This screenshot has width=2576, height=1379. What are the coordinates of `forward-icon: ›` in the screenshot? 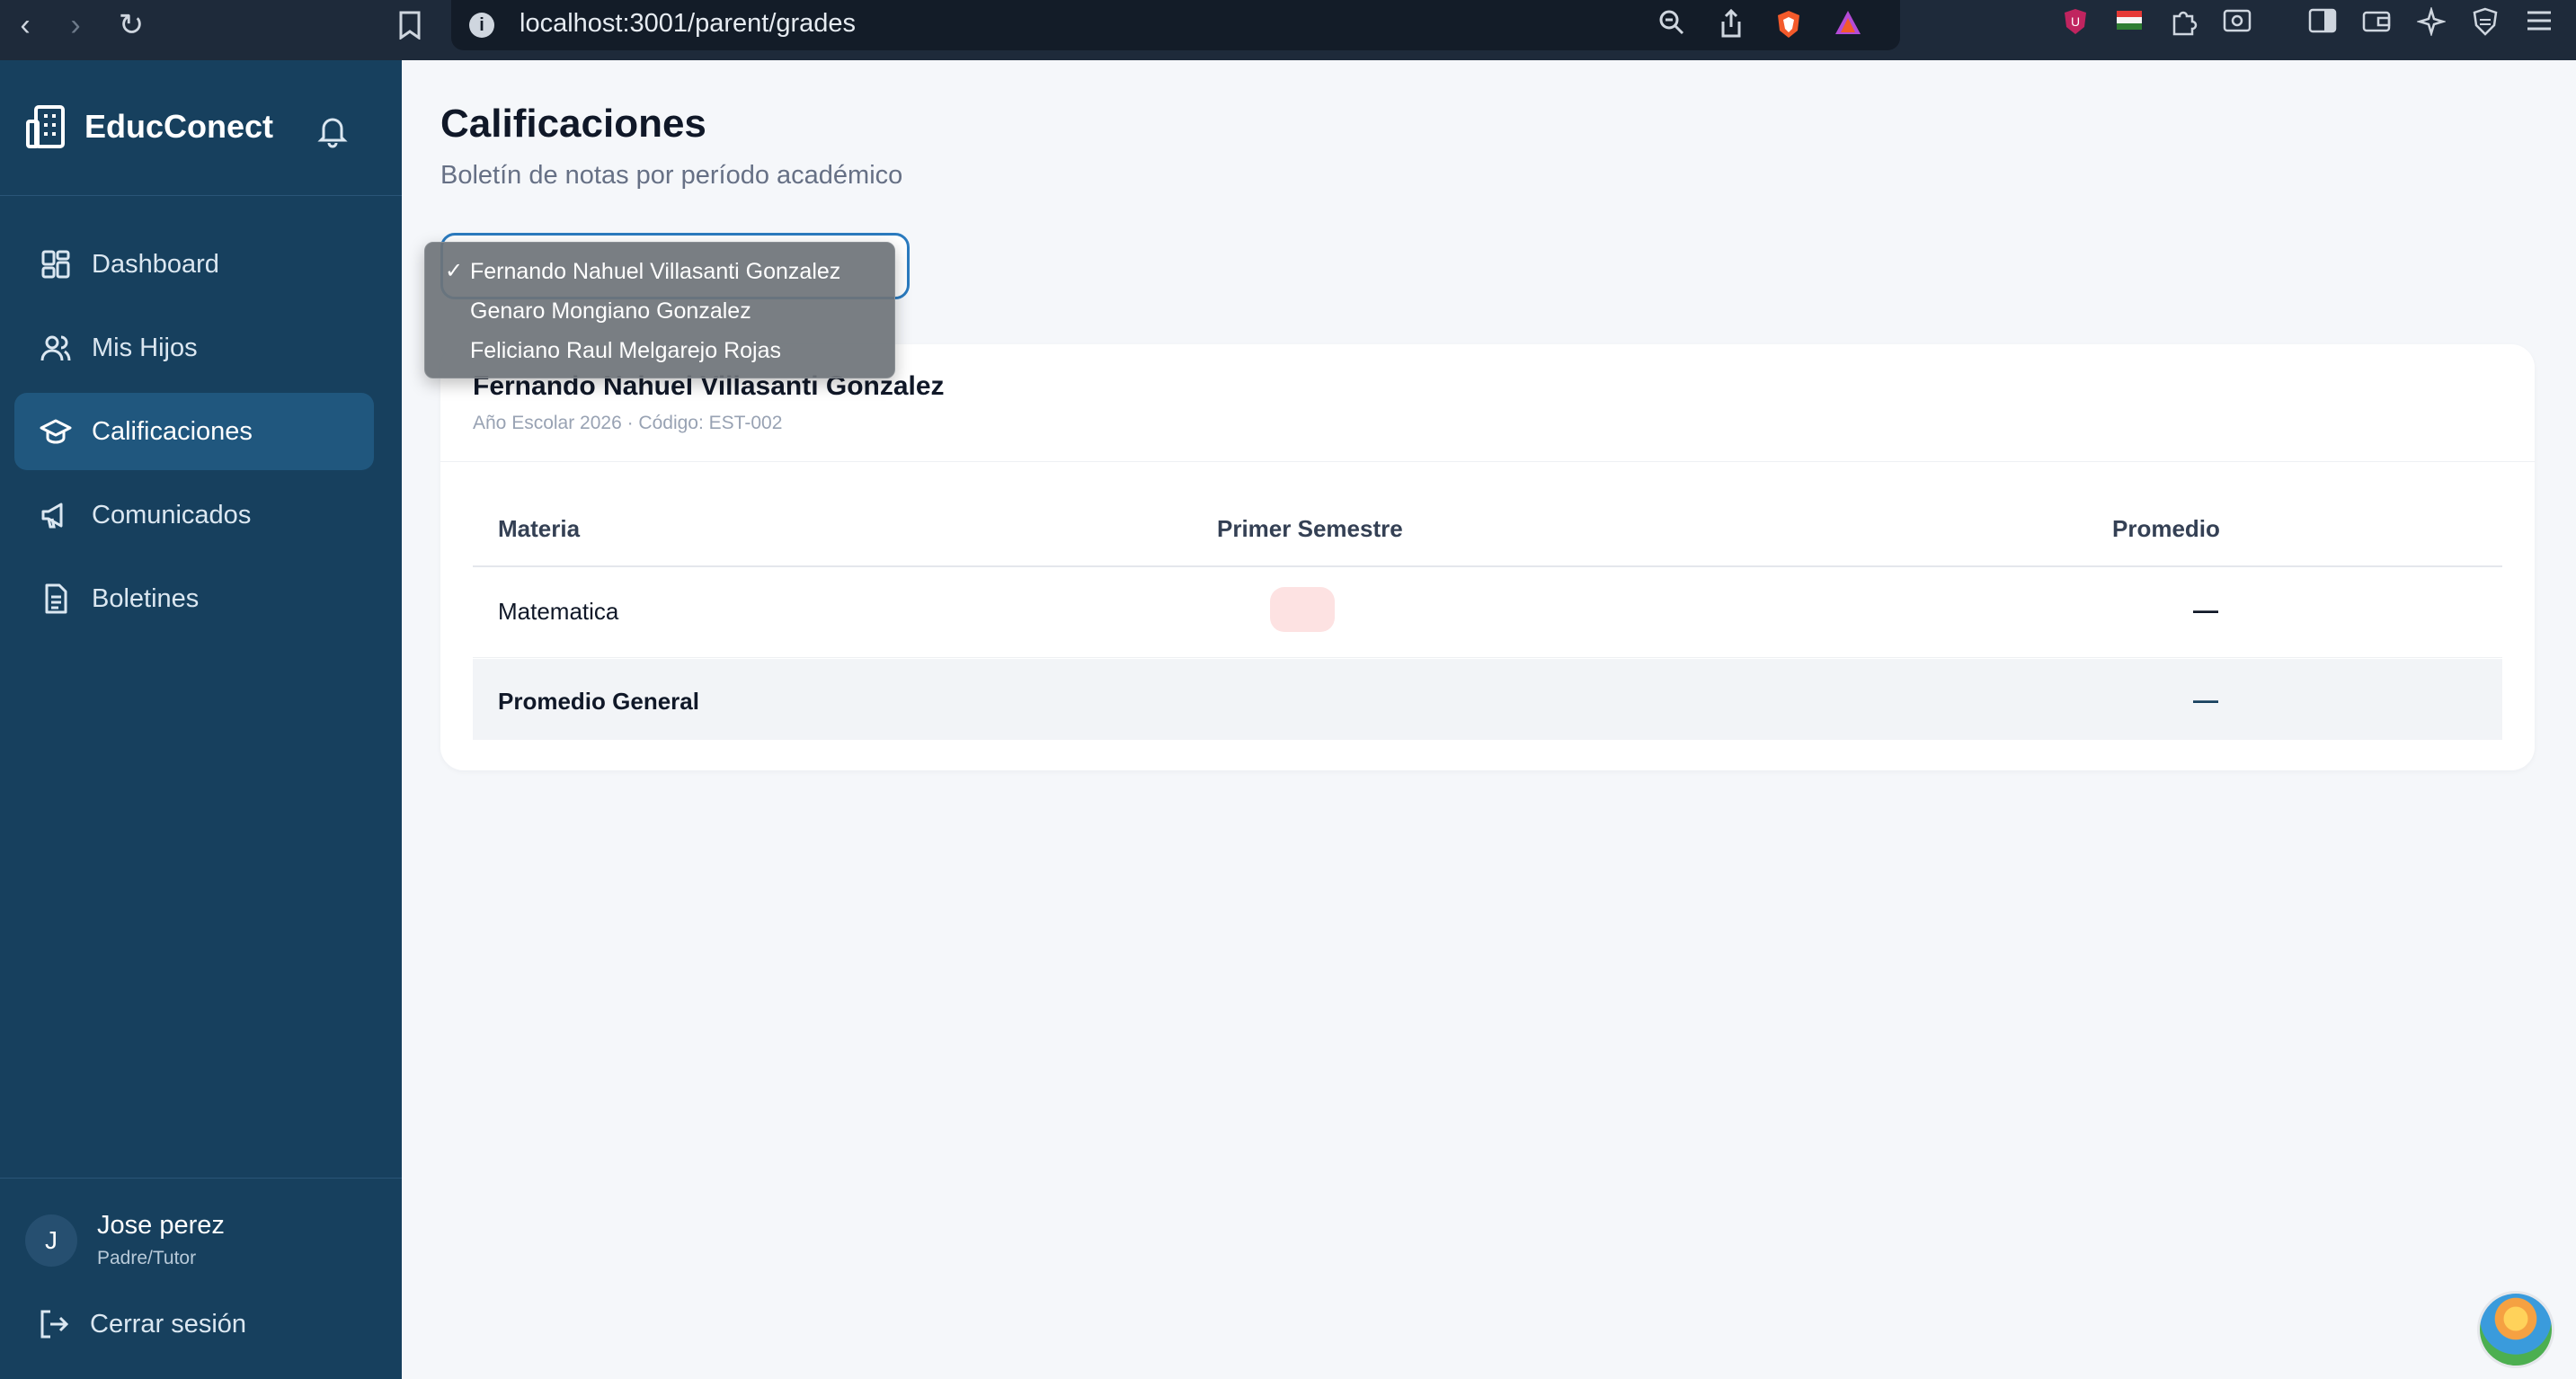 It's located at (75, 25).